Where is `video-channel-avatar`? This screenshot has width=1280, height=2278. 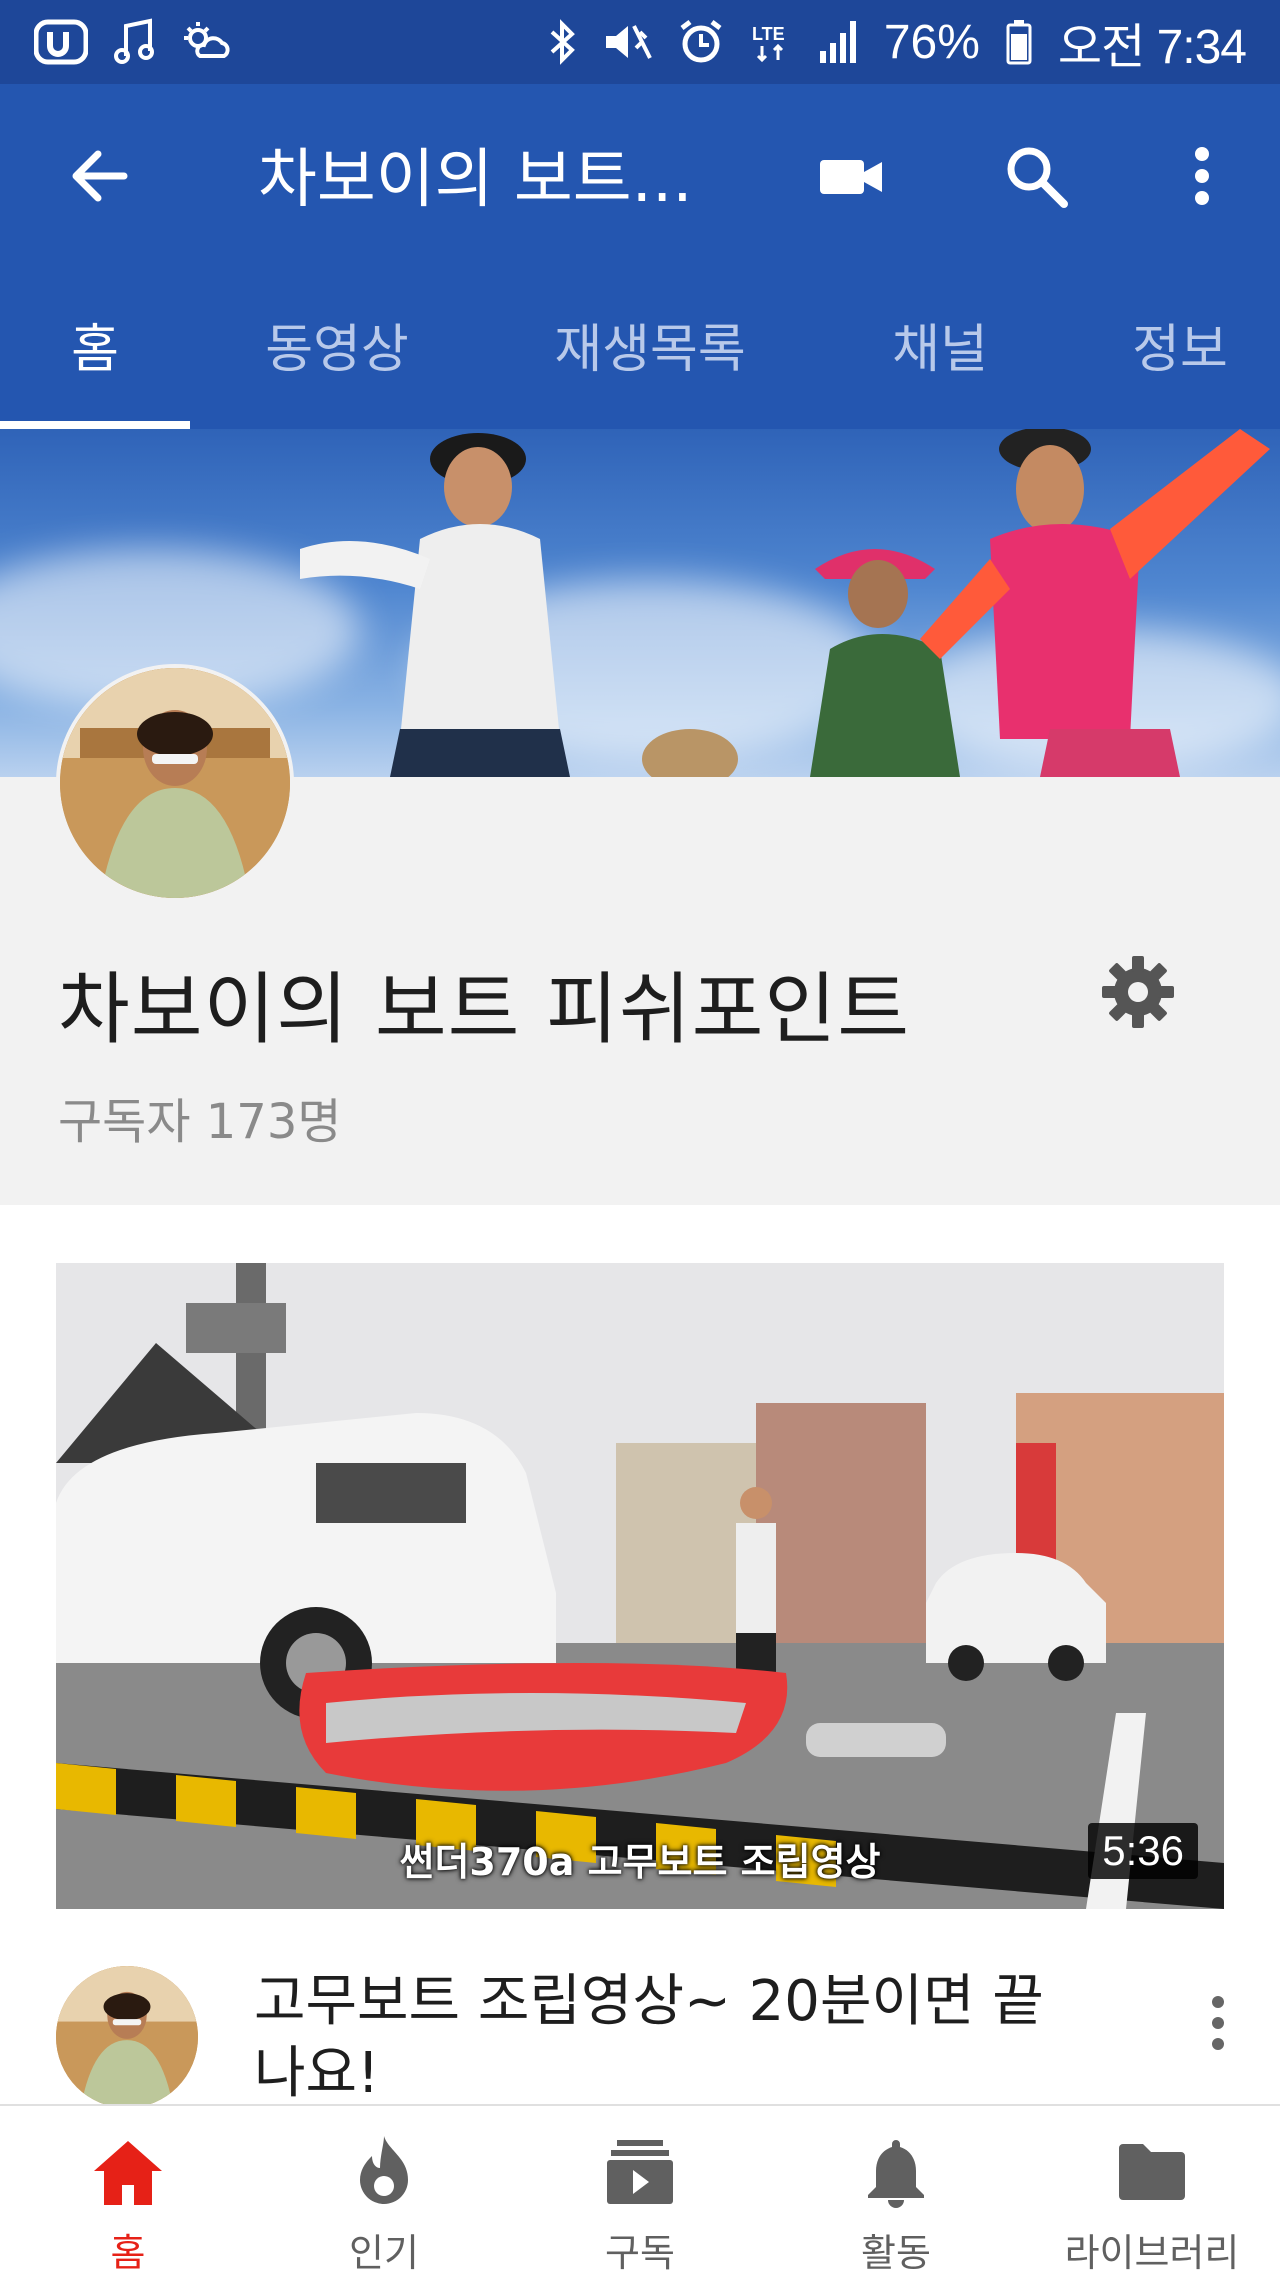
video-channel-avatar is located at coordinates (127, 2037).